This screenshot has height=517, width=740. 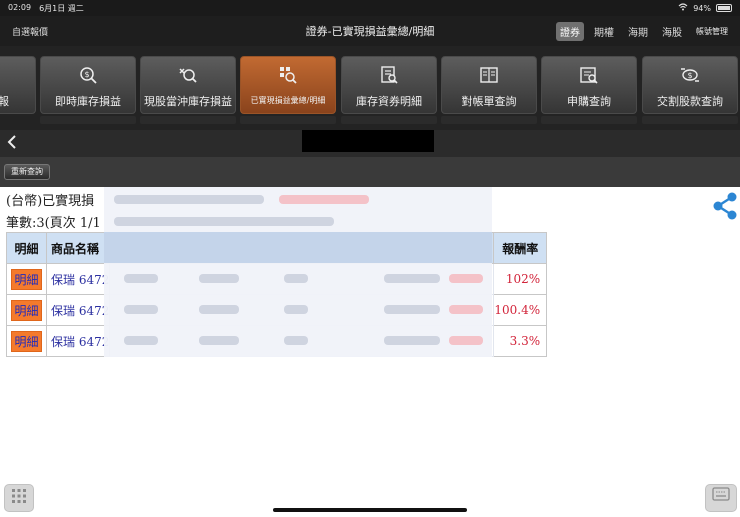 What do you see at coordinates (50, 201) in the screenshot?
I see `currency-summary: (台幣)已實現損` at bounding box center [50, 201].